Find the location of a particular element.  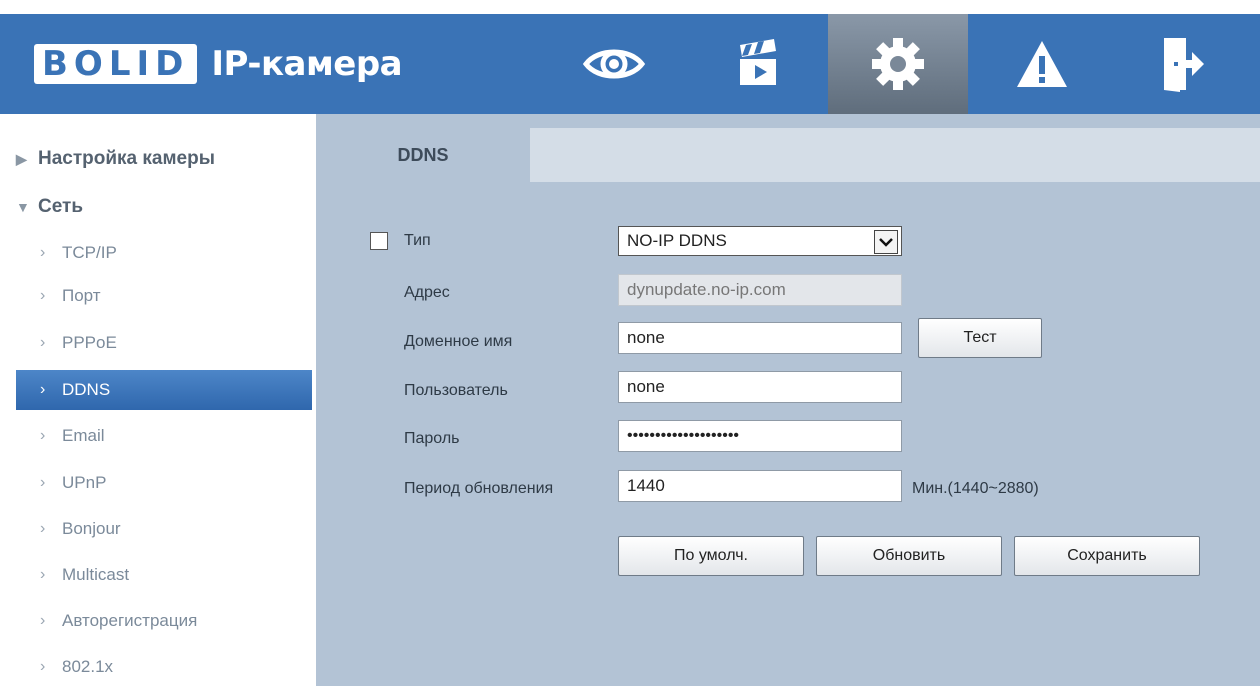

domain-name-label: Доменное имя is located at coordinates (458, 341).